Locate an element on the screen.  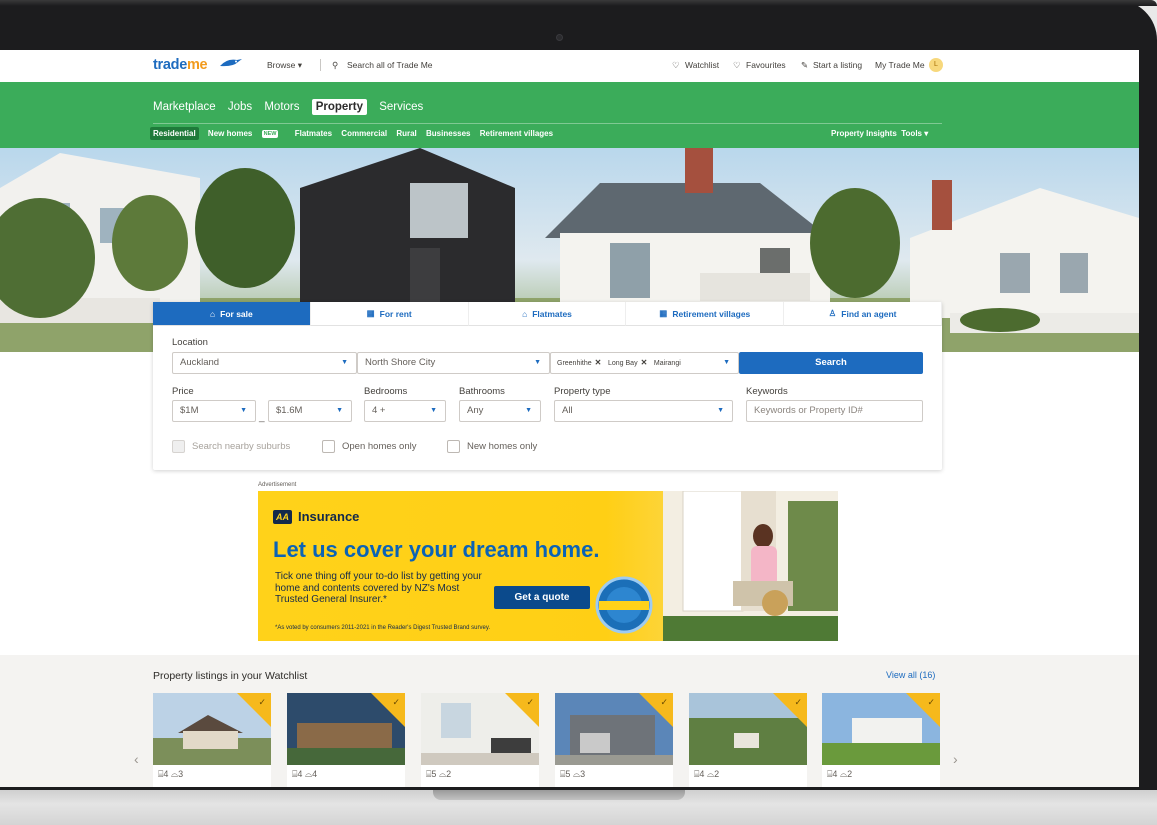
site-search-link: Search all of Trade Me is located at coordinates (390, 65).